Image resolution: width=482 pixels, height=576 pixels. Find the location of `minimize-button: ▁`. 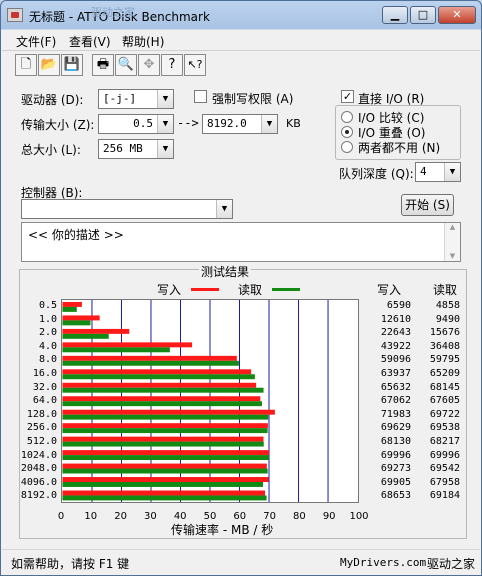

minimize-button: ▁ is located at coordinates (395, 15).